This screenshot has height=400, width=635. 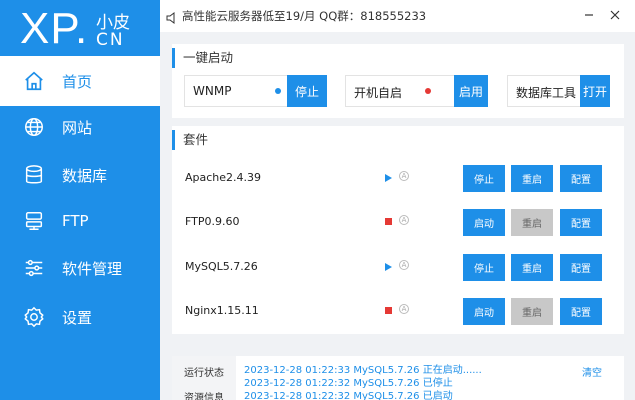 I want to click on quick-start-panel: 一键启动 WNMP 停止 开机自启 启用 数据库工具 打开, so click(x=398, y=81).